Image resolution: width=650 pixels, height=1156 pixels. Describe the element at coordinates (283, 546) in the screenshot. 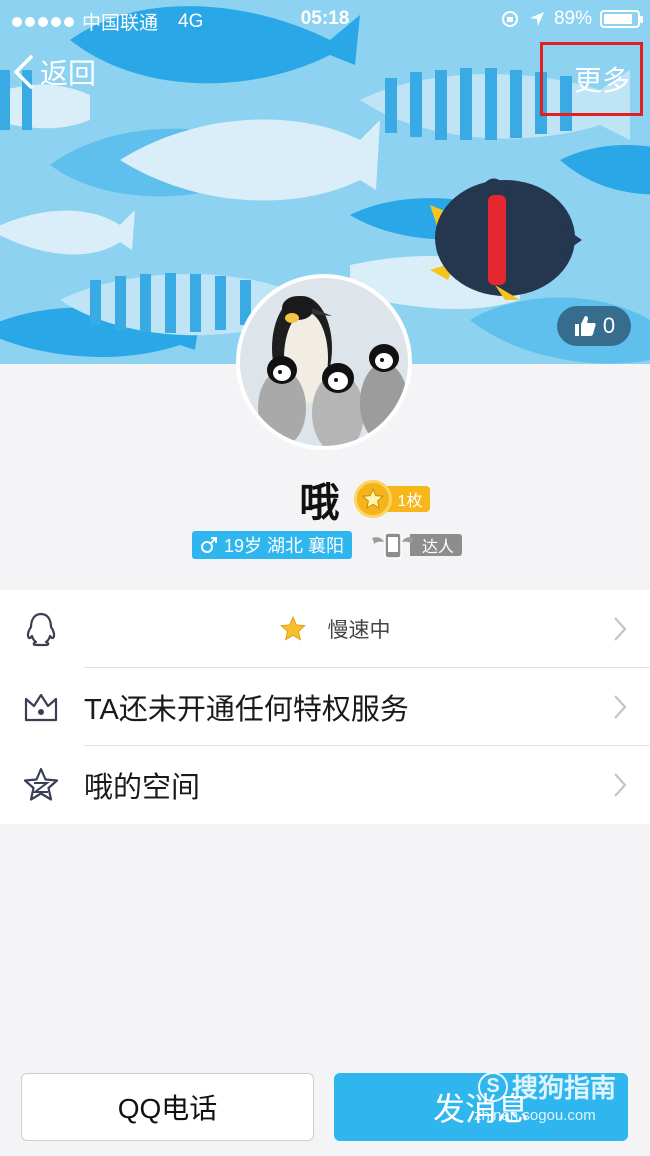

I see `profile-info-text: 19岁 湖北 襄阳` at that location.